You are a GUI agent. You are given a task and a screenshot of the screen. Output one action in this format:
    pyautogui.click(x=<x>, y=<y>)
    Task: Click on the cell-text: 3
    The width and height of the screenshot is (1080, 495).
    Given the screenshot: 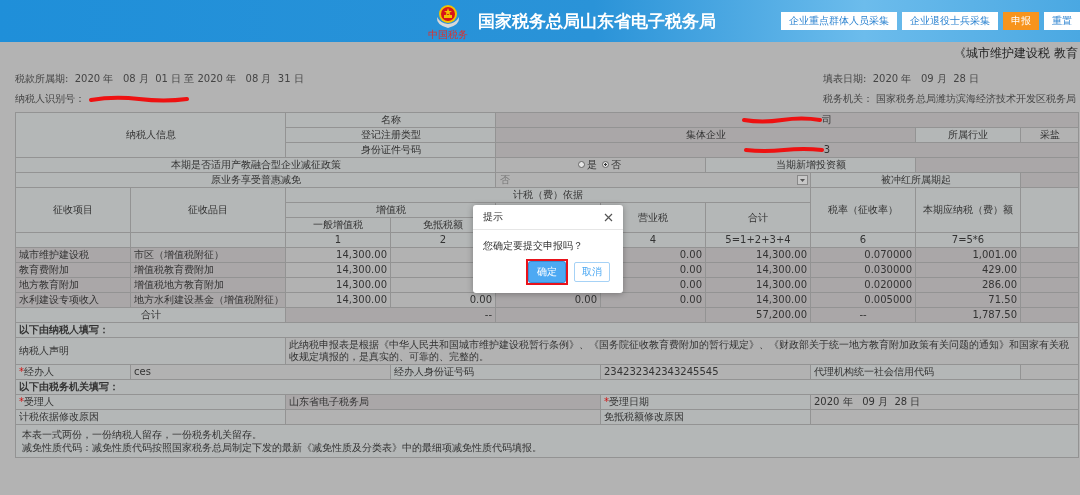 What is the action you would take?
    pyautogui.click(x=827, y=149)
    